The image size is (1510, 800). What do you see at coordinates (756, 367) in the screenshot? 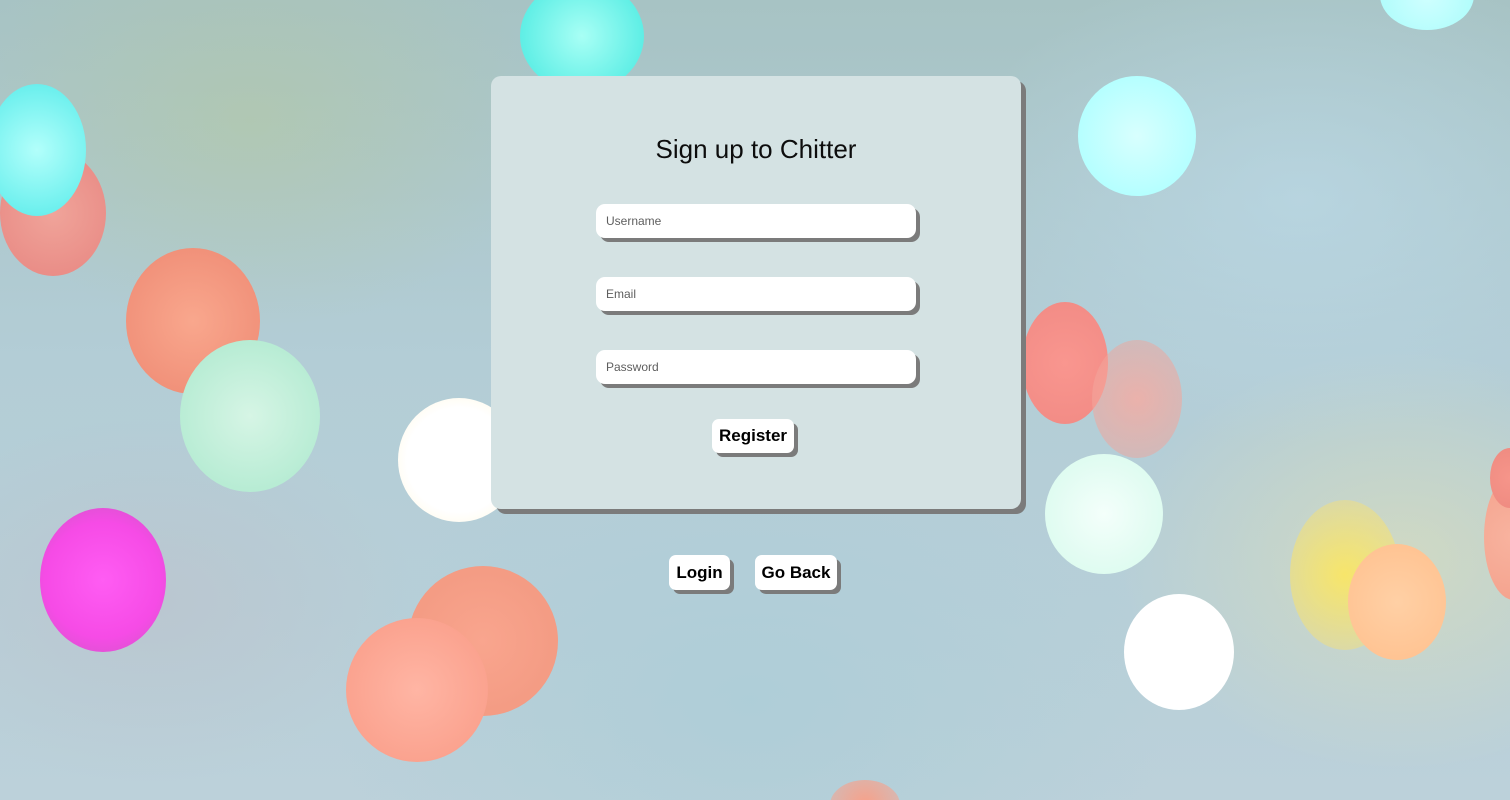
I see `password-input` at bounding box center [756, 367].